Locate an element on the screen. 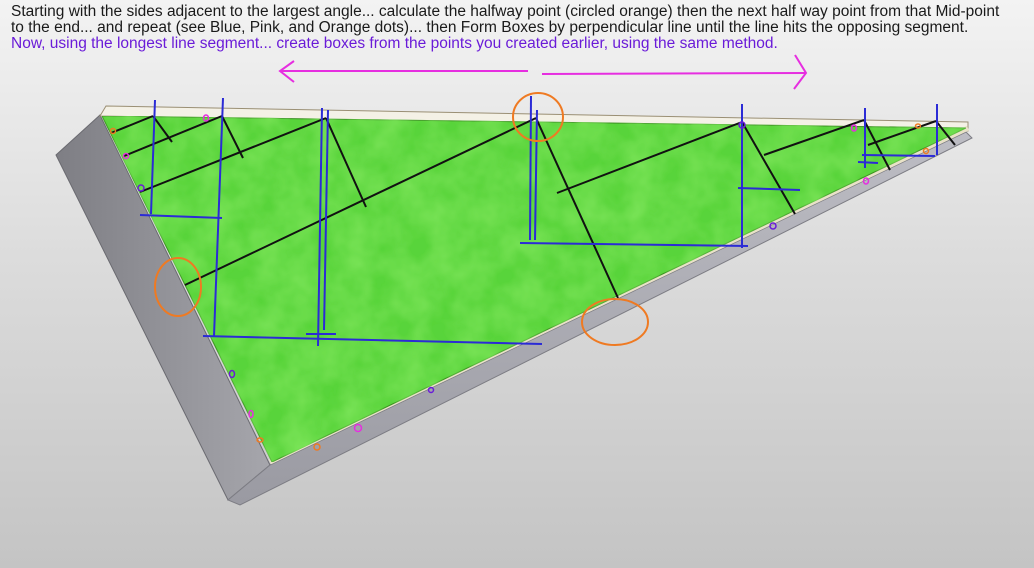 This screenshot has height=568, width=1034. arrow-right-head is located at coordinates (800, 72).